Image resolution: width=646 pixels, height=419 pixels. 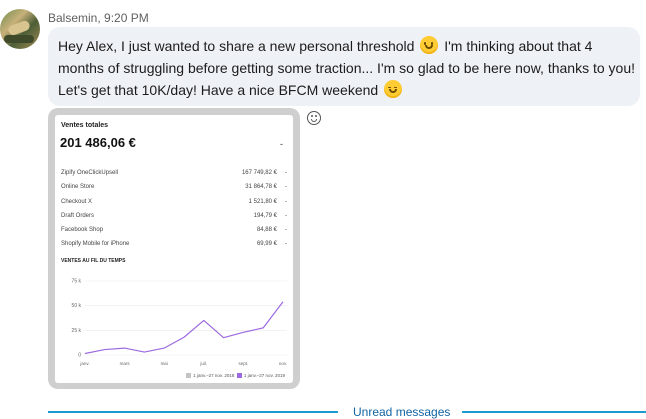 I want to click on sales-row: Online Store 31 864,78 € -, so click(x=177, y=188).